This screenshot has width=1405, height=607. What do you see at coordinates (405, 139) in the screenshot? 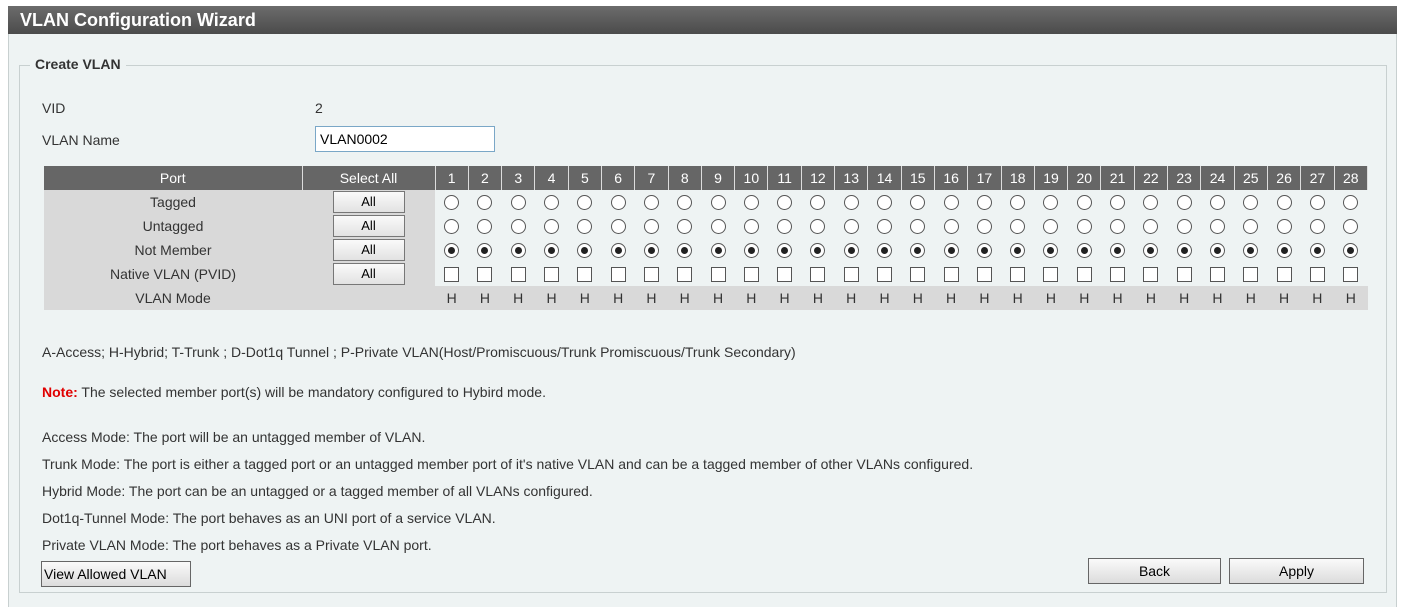
I see `vlan-name-input` at bounding box center [405, 139].